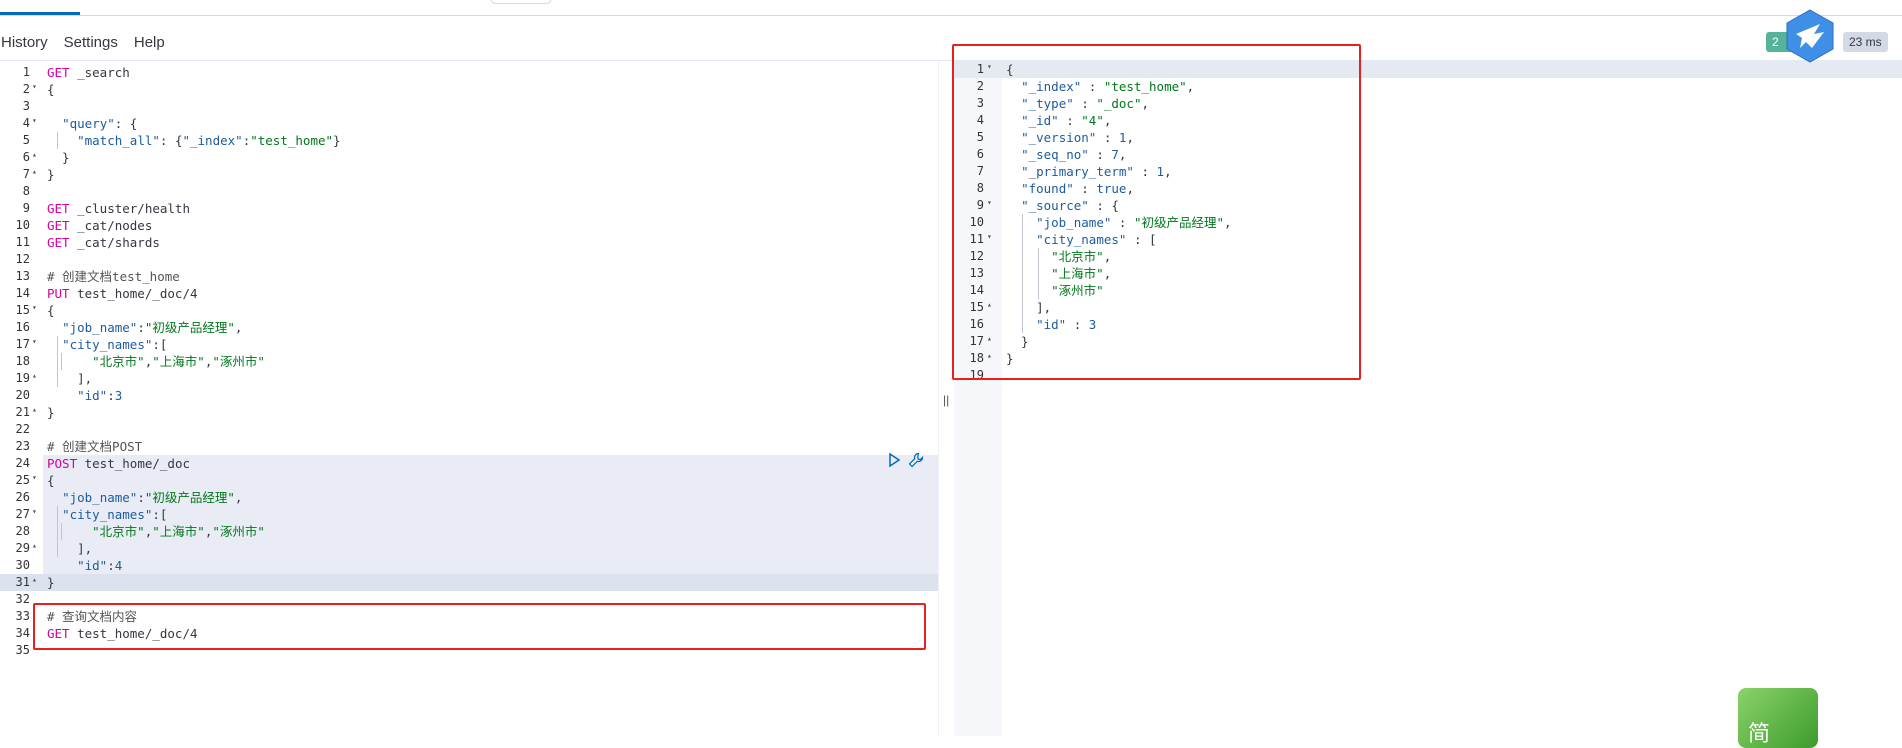  Describe the element at coordinates (976, 375) in the screenshot. I see `output-line-number: 19` at that location.